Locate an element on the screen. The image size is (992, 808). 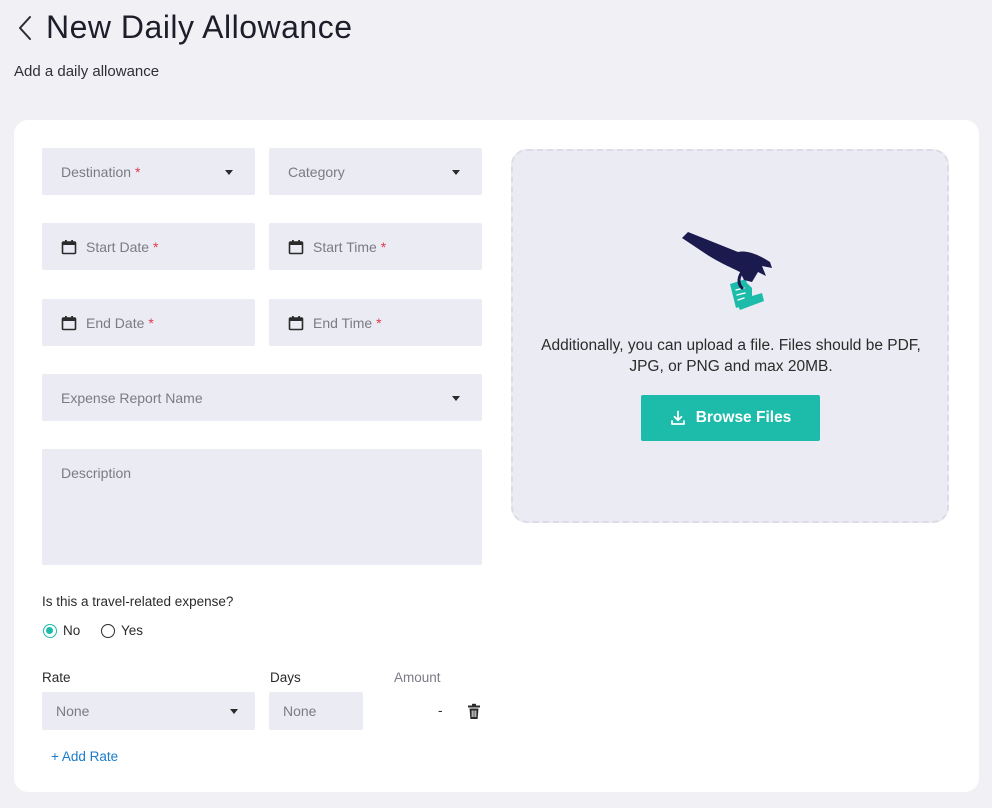
delete-rate-button is located at coordinates (474, 711).